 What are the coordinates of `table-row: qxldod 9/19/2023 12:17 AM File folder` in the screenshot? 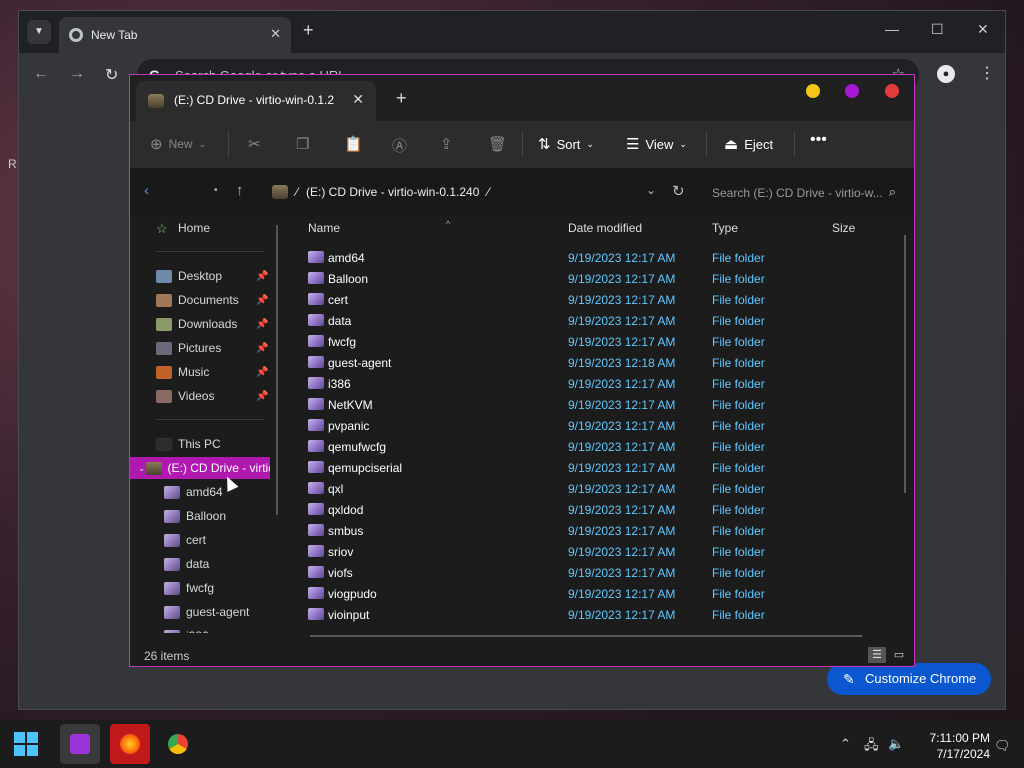 It's located at (606, 509).